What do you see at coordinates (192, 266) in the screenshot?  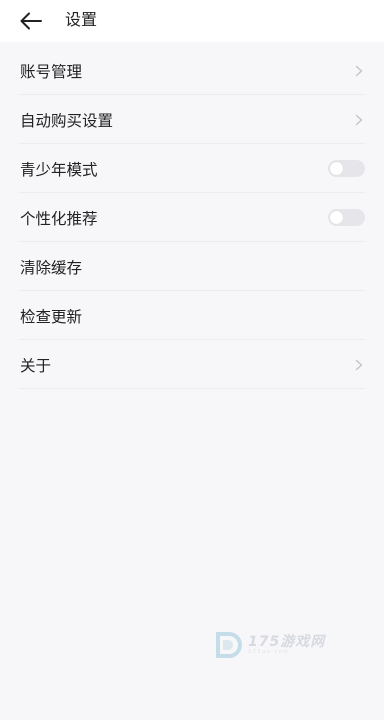 I see `settings-item-clear-cache: 清除缓存` at bounding box center [192, 266].